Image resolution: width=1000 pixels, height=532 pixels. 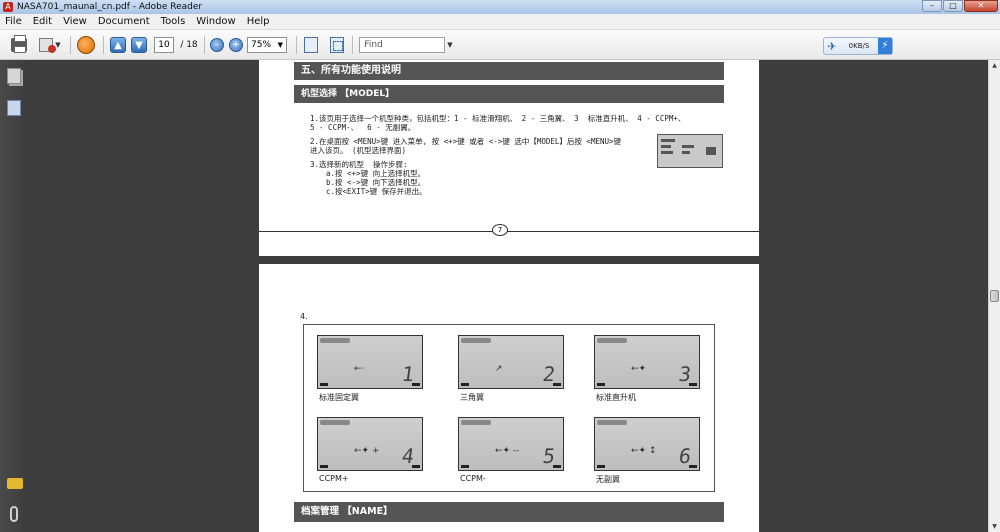 What do you see at coordinates (174, 21) in the screenshot?
I see `menu-tools: Tools` at bounding box center [174, 21].